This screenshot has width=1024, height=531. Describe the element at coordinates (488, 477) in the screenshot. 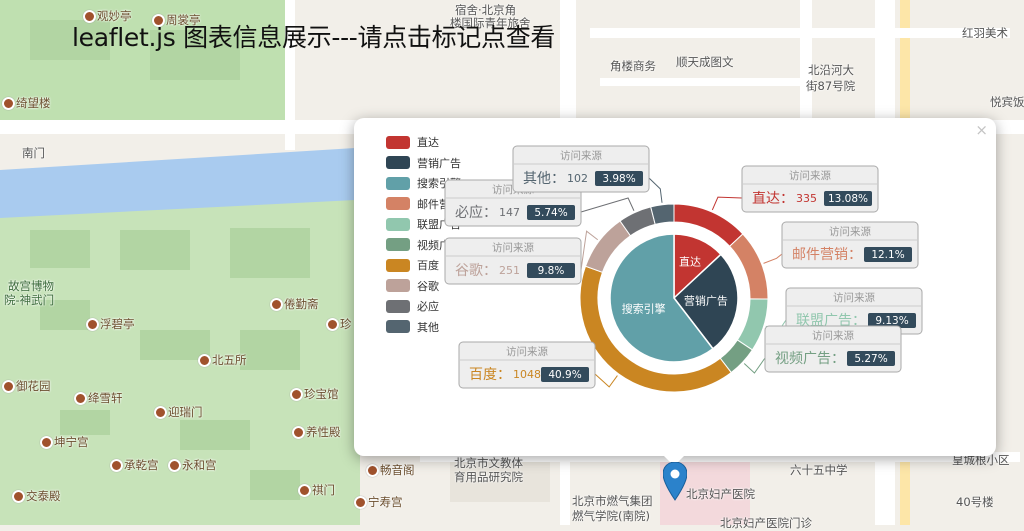

I see `map-label: 育用品研究院` at that location.